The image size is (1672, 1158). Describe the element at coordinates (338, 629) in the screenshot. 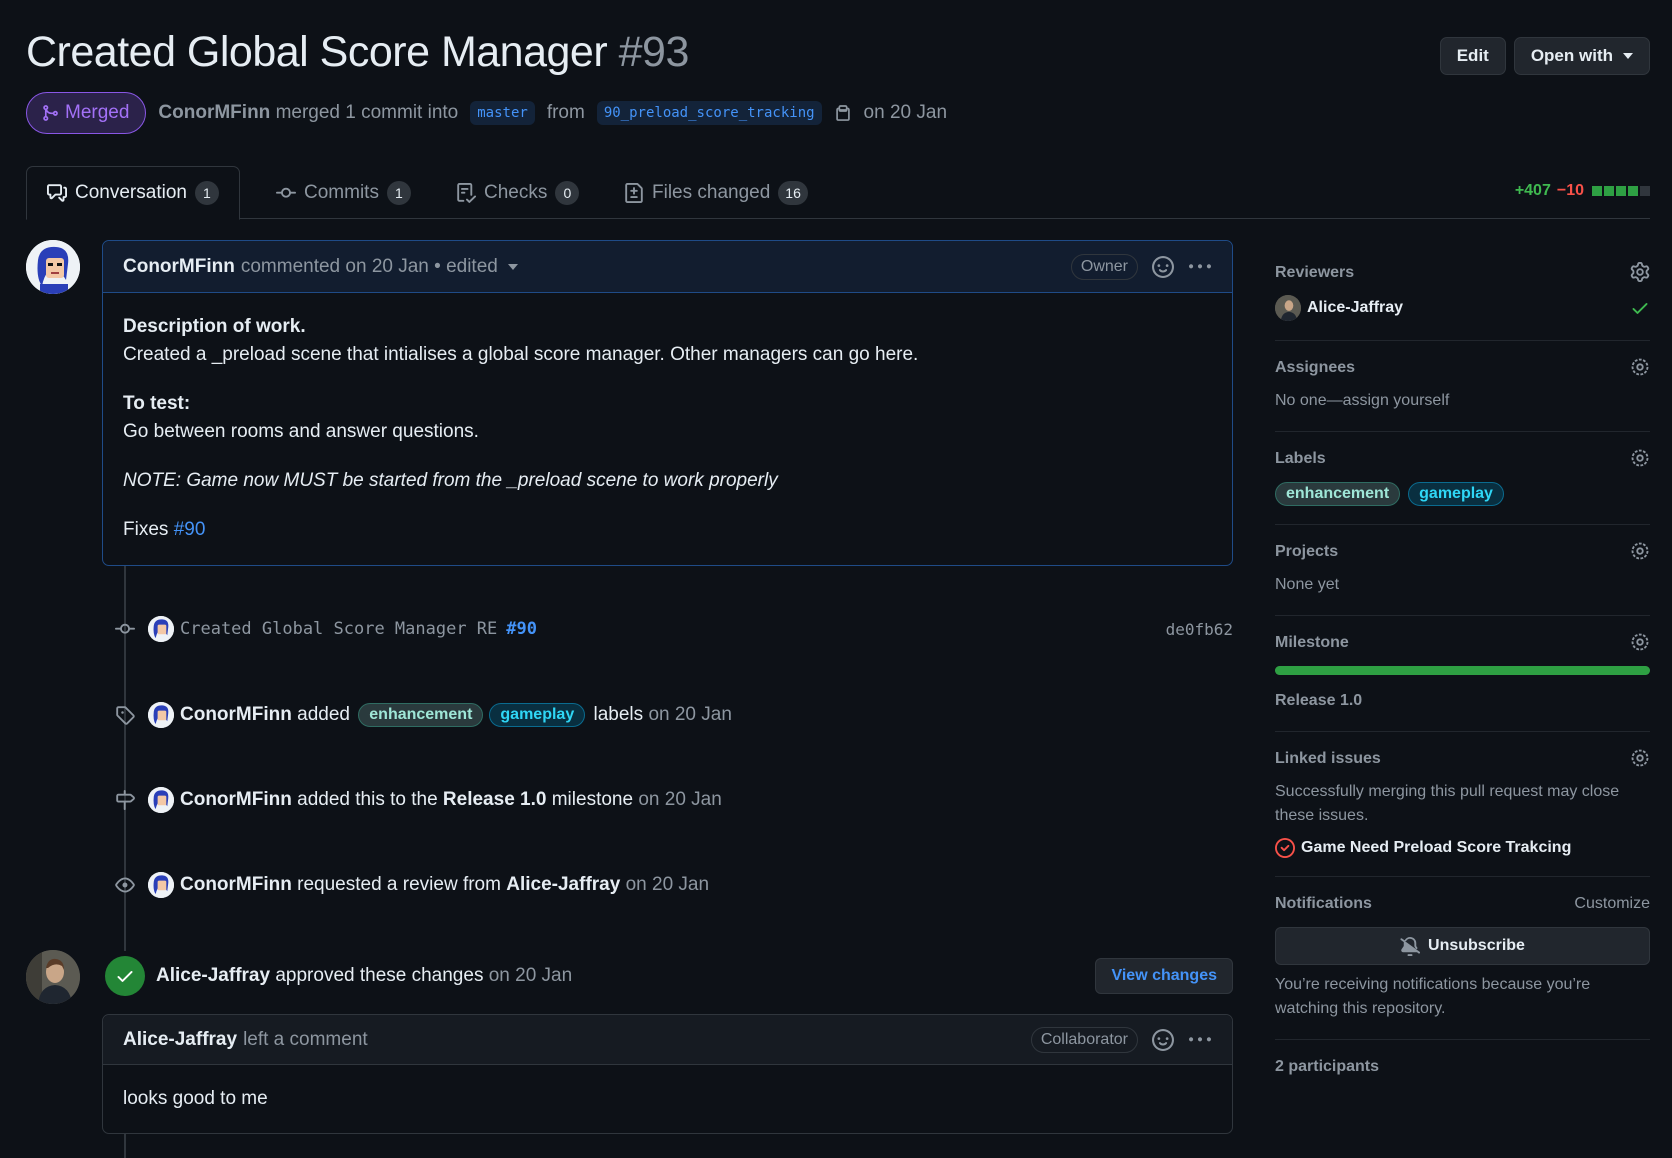

I see `commit-message: Created Global Score Manager RE` at that location.